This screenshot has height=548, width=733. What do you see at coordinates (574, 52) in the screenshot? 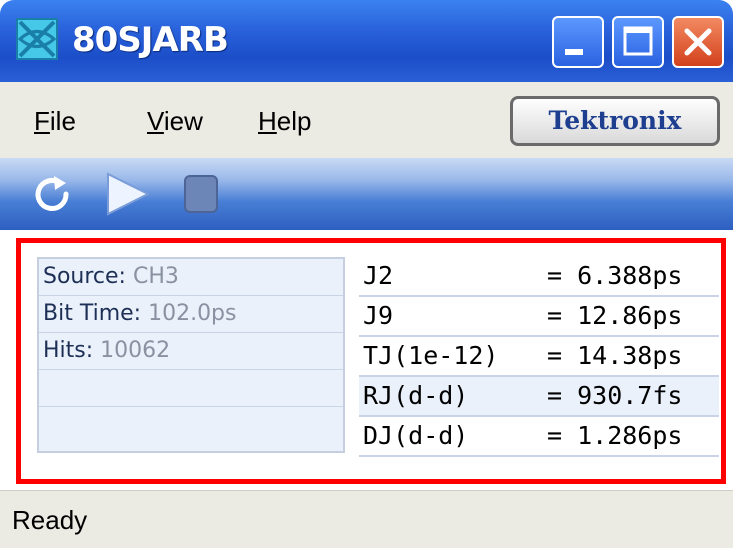
I see `minimize-icon` at bounding box center [574, 52].